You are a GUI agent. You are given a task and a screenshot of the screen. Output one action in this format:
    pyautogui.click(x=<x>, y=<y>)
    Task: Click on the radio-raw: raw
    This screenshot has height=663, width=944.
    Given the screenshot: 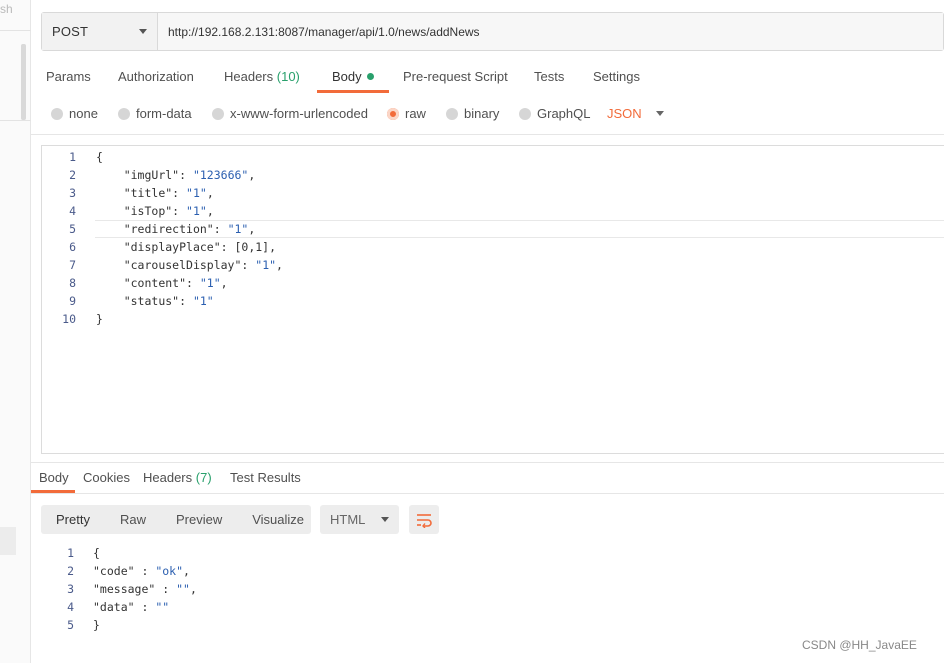 What is the action you would take?
    pyautogui.click(x=406, y=113)
    